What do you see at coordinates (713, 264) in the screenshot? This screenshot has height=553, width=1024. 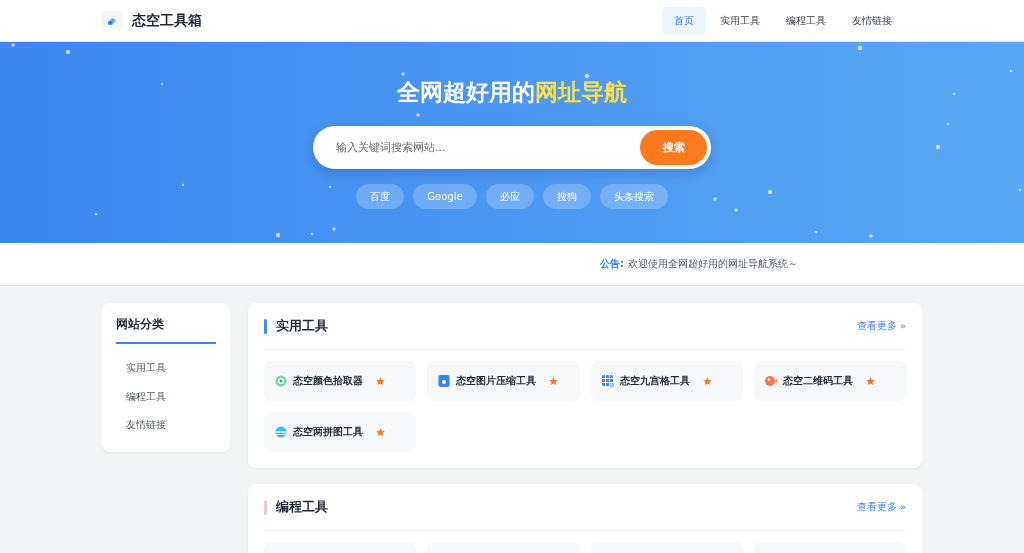 I see `notice-text: 欢迎使用全网超好用的网址导航系统～` at bounding box center [713, 264].